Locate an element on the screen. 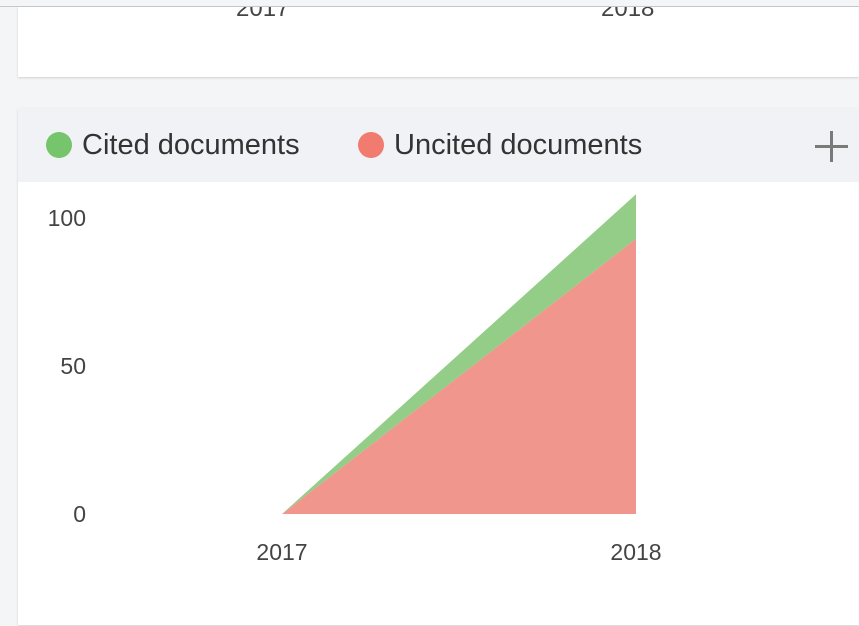  cited-swatch is located at coordinates (59, 145).